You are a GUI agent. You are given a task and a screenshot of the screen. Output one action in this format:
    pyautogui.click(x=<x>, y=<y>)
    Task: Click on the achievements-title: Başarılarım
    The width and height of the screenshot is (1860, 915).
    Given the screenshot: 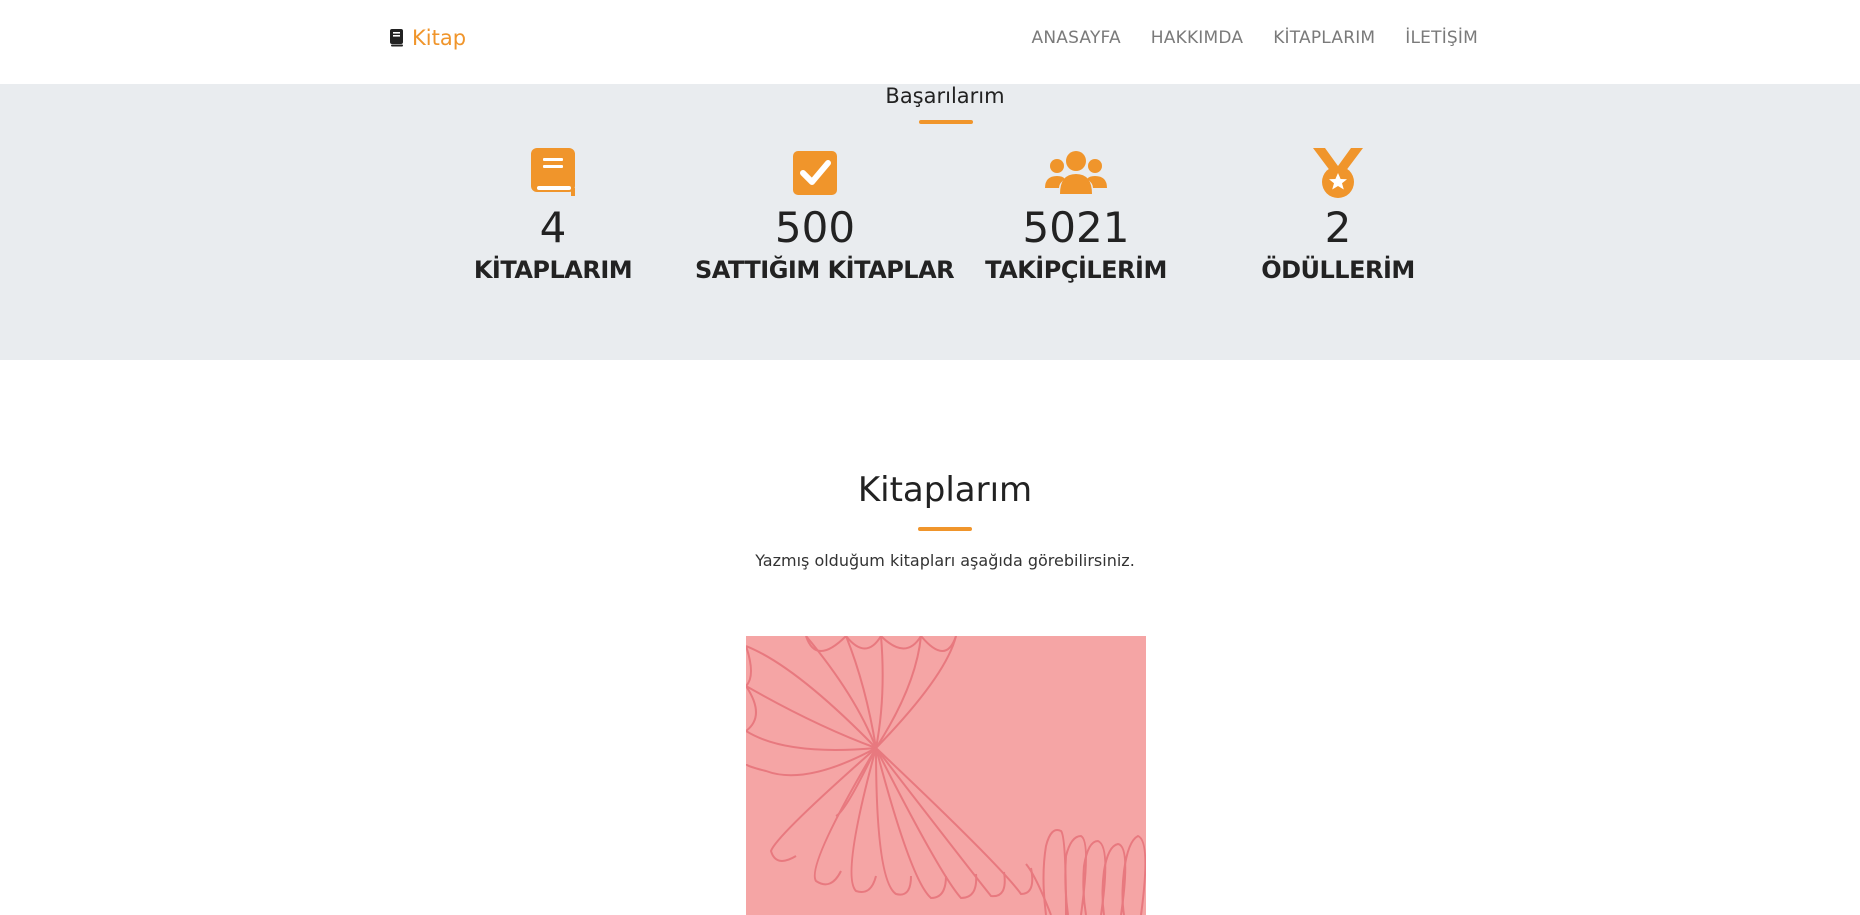 What is the action you would take?
    pyautogui.click(x=945, y=96)
    